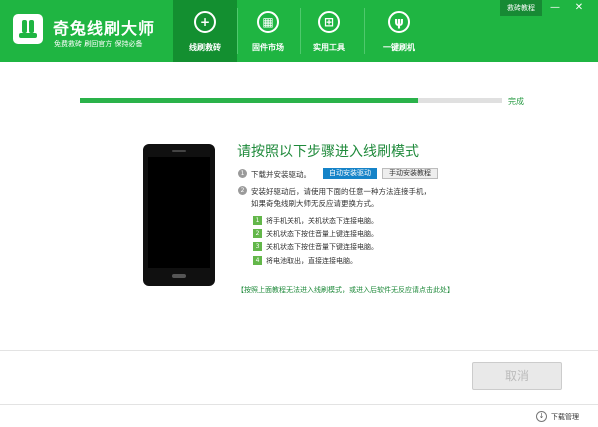  I want to click on tab-utility-tools: ⊞ 实用工具, so click(329, 31).